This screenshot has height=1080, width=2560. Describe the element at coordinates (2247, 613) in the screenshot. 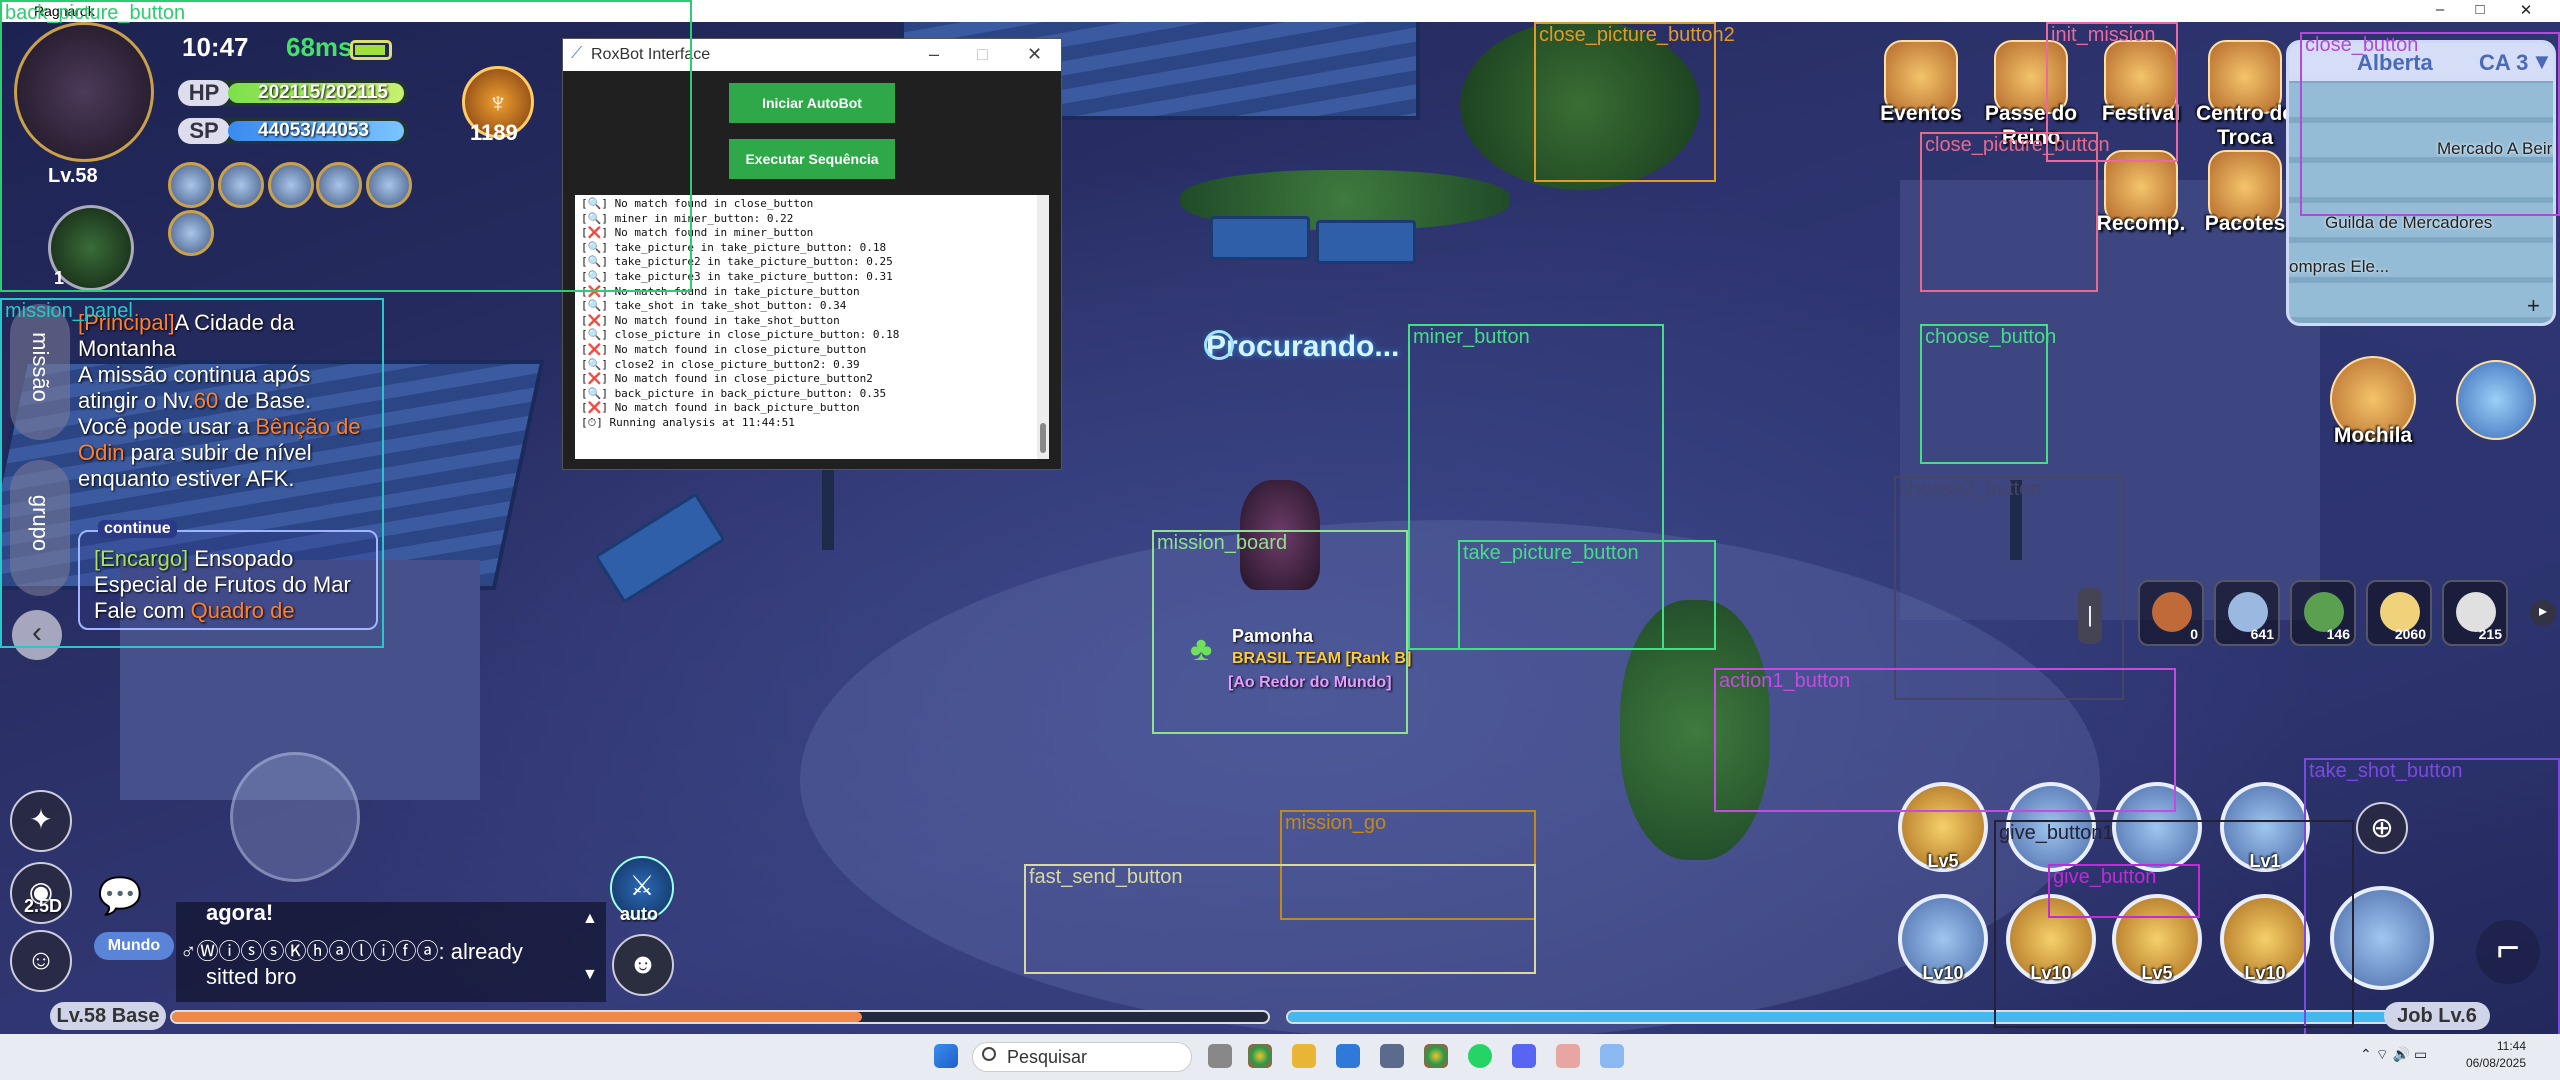

I see `item-slot: 641` at that location.